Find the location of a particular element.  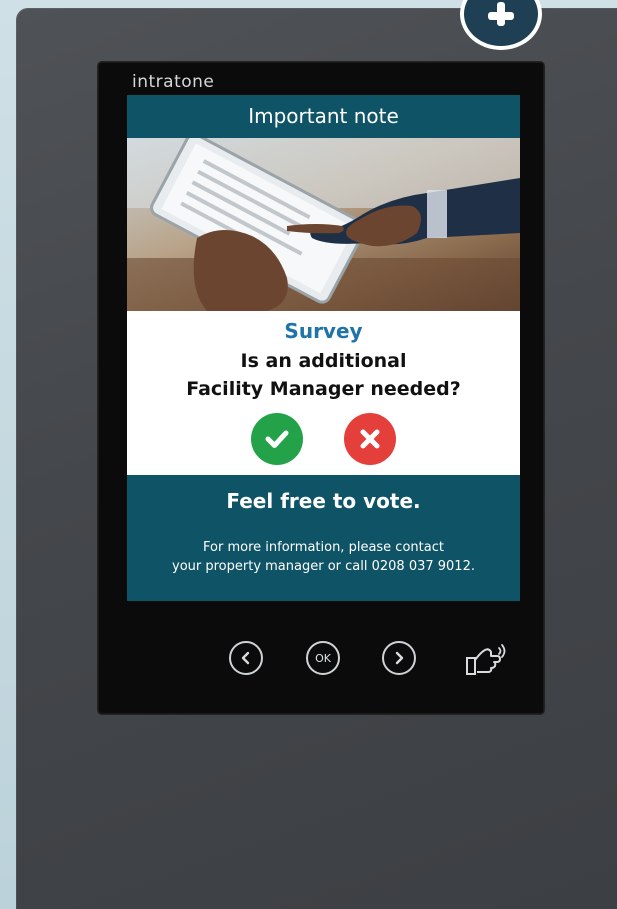

brand-logo: intratone is located at coordinates (173, 82).